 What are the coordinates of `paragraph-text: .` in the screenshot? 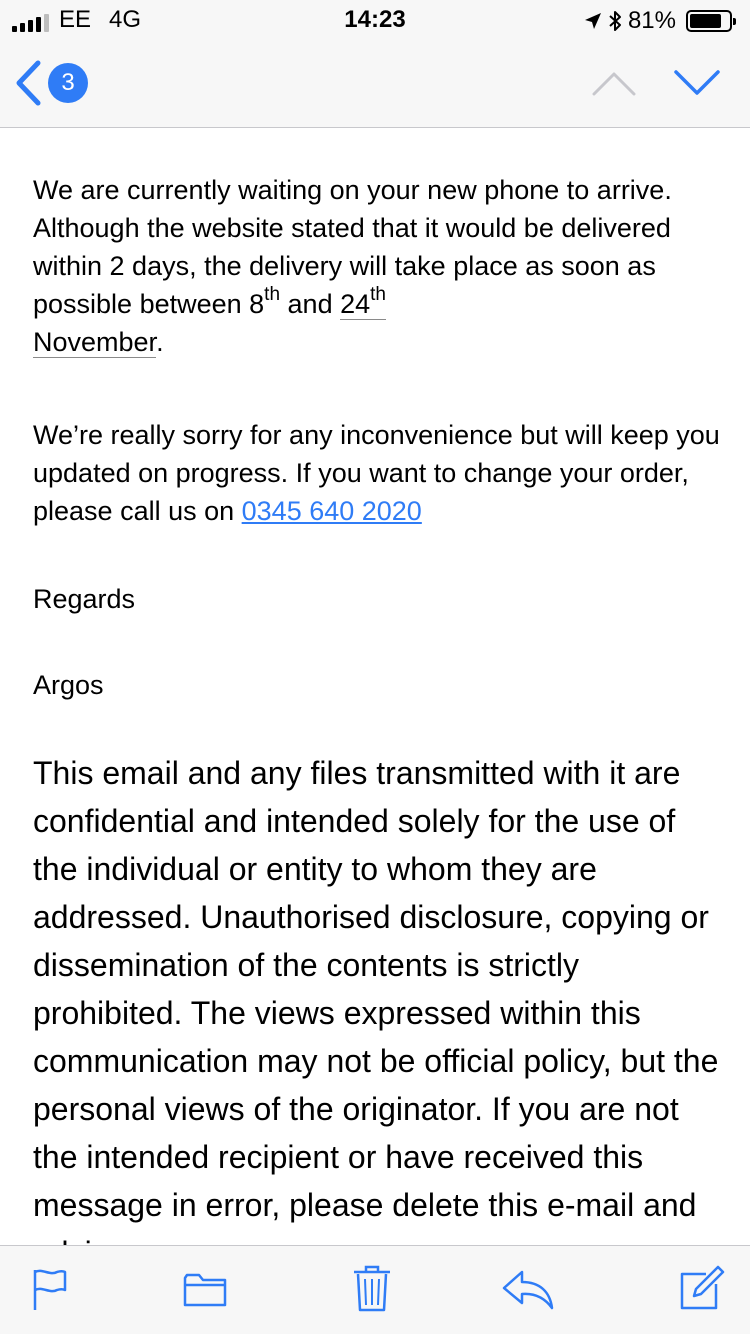 It's located at (160, 342).